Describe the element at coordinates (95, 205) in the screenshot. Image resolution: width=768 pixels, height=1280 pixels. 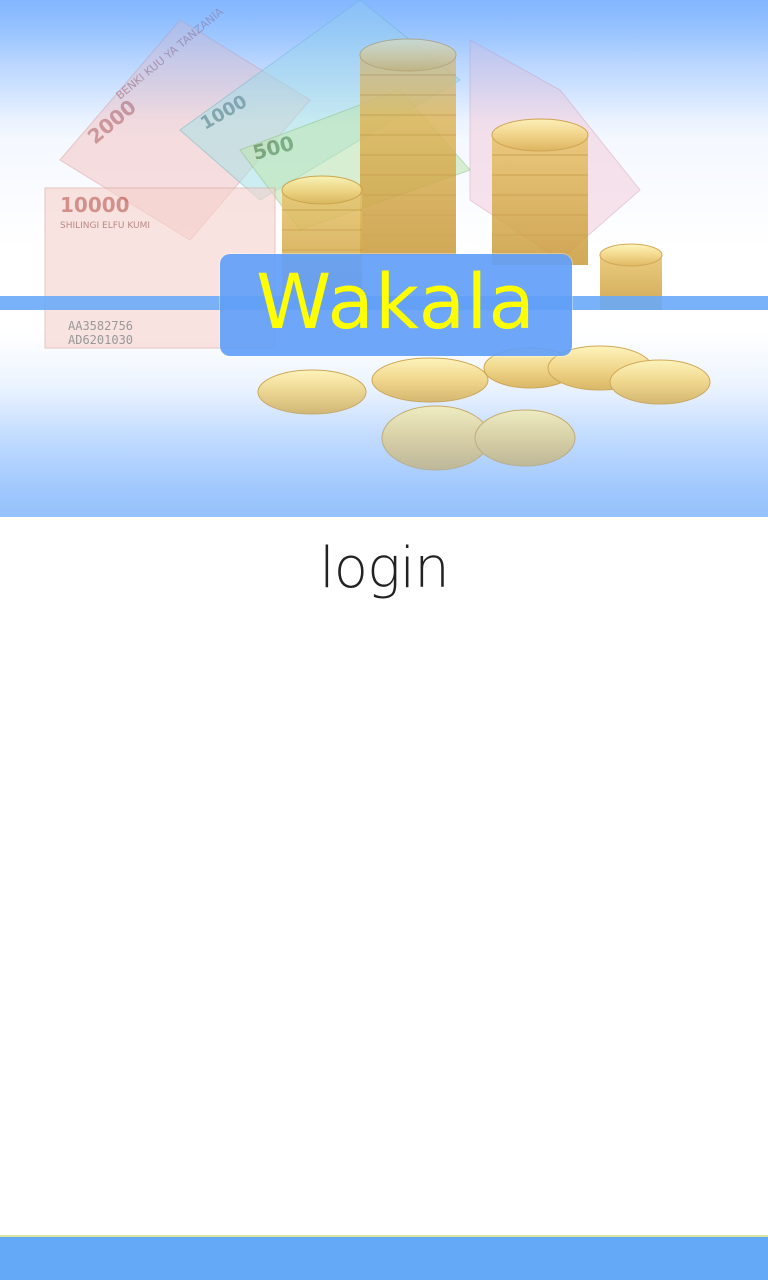
I see `svg-text: 10000` at that location.